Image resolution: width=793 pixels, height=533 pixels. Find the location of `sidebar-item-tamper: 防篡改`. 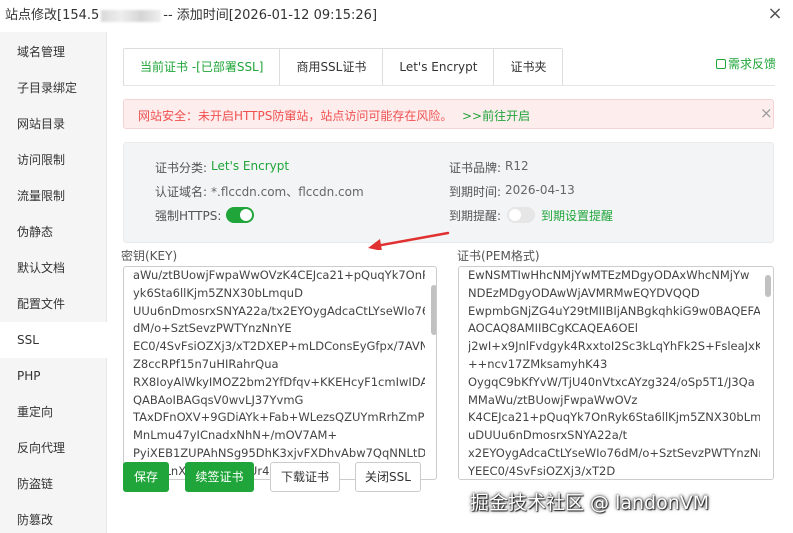

sidebar-item-tamper: 防篡改 is located at coordinates (53, 517).